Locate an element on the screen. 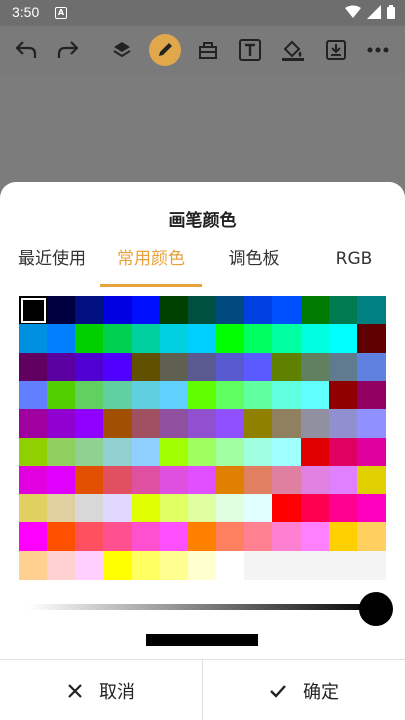 The width and height of the screenshot is (405, 720). text-icon is located at coordinates (250, 50).